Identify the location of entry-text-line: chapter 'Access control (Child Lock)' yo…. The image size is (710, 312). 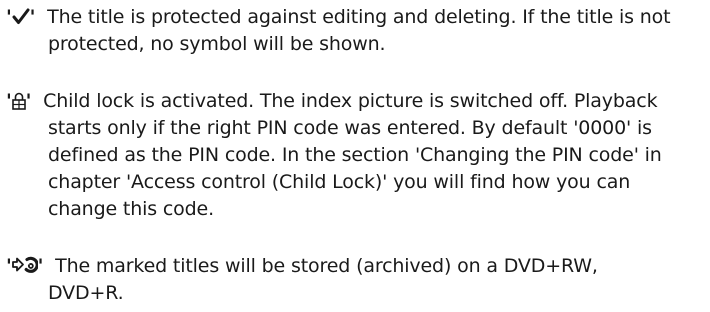
(339, 182).